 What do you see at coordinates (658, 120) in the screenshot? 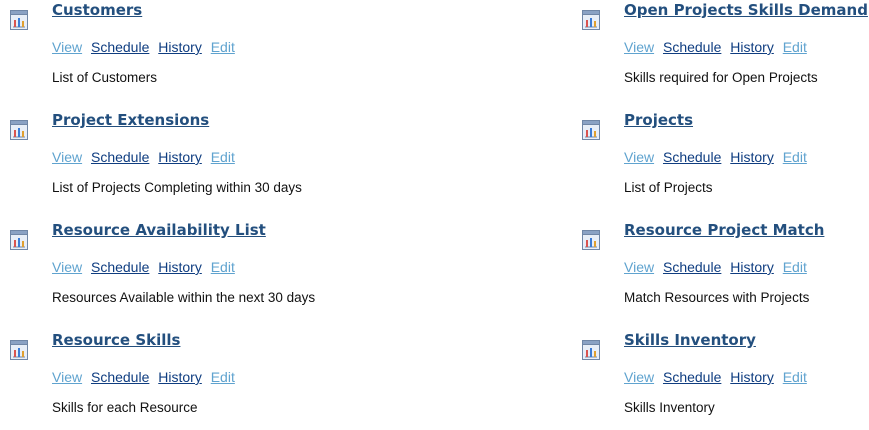
I see `report-title-link: Projects` at bounding box center [658, 120].